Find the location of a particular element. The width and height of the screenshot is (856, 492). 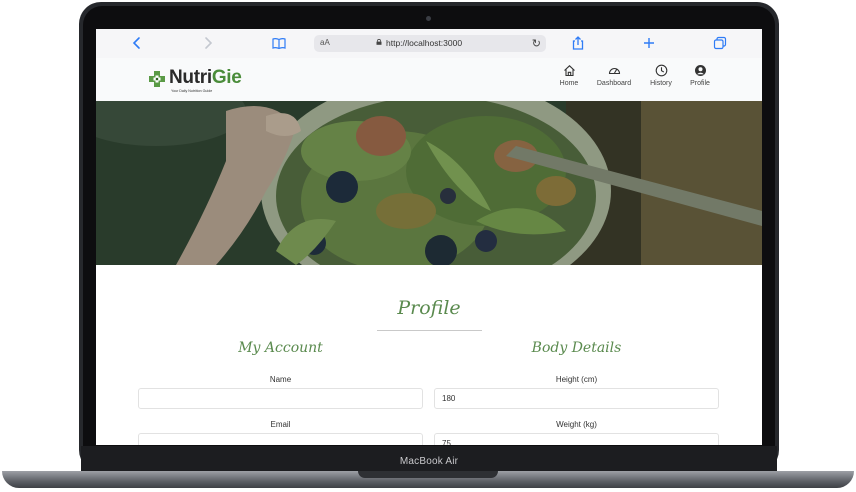

weight-field: 75 is located at coordinates (576, 439).